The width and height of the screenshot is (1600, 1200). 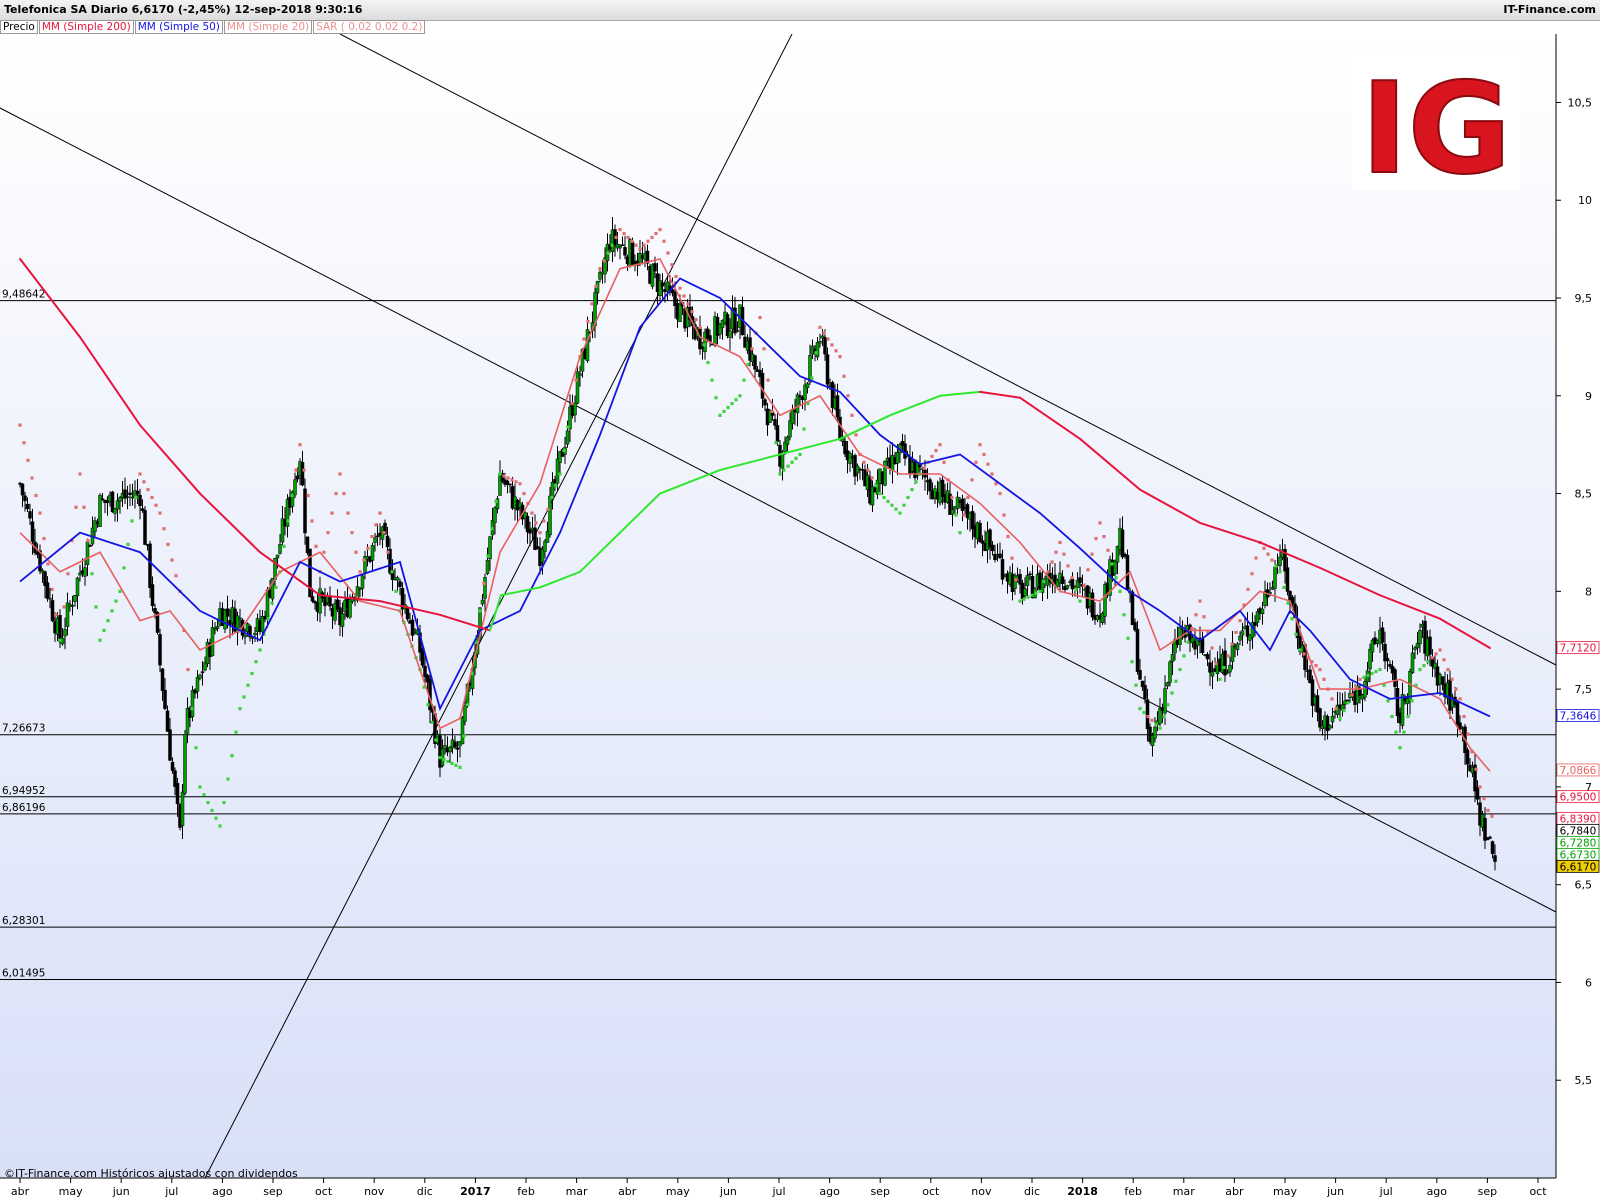 What do you see at coordinates (369, 27) in the screenshot?
I see `legend-sar: SAR ( 0.02 0.02 0.2)` at bounding box center [369, 27].